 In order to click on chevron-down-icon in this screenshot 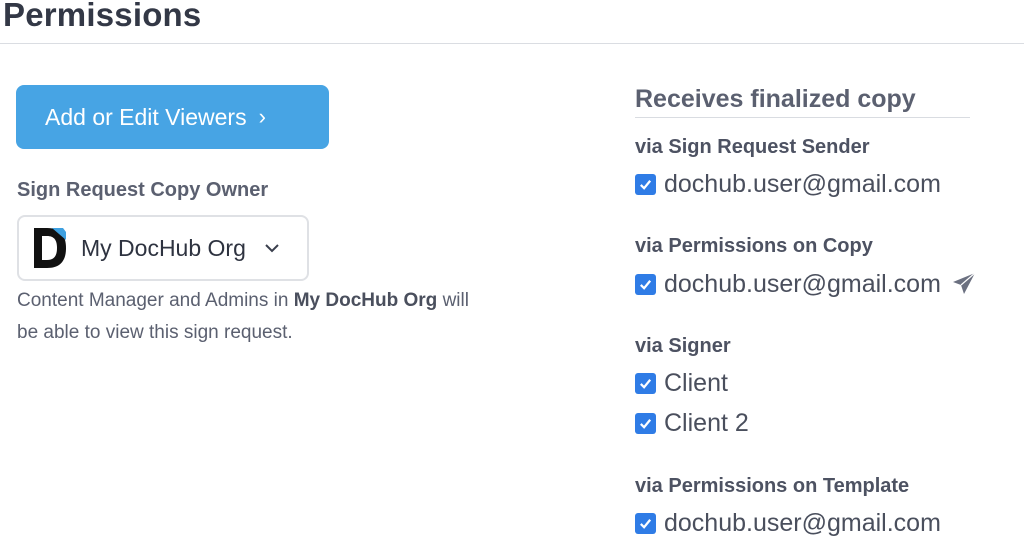, I will do `click(272, 248)`.